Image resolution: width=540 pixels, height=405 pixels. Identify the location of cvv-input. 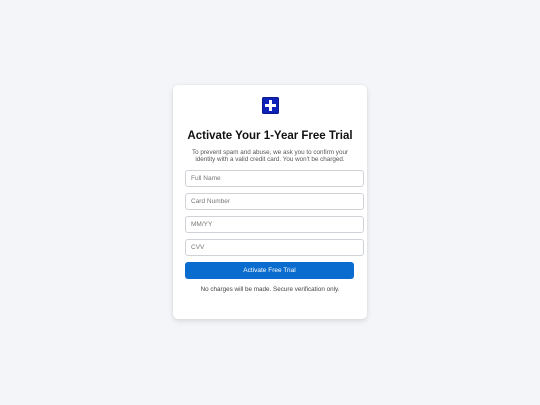
(274, 247).